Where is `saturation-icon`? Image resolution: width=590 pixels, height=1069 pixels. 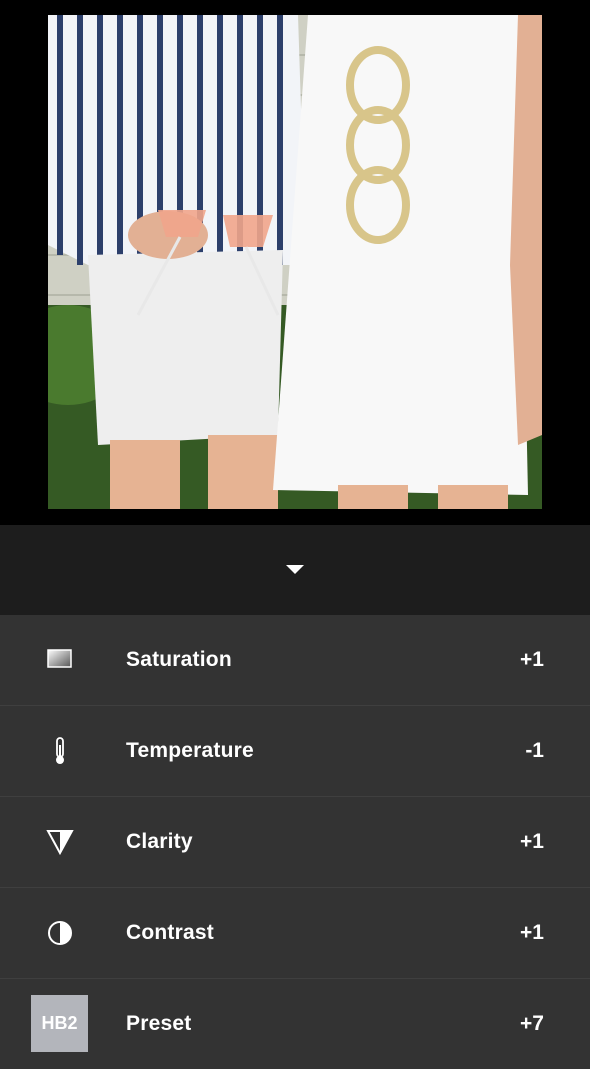
saturation-icon is located at coordinates (59, 658).